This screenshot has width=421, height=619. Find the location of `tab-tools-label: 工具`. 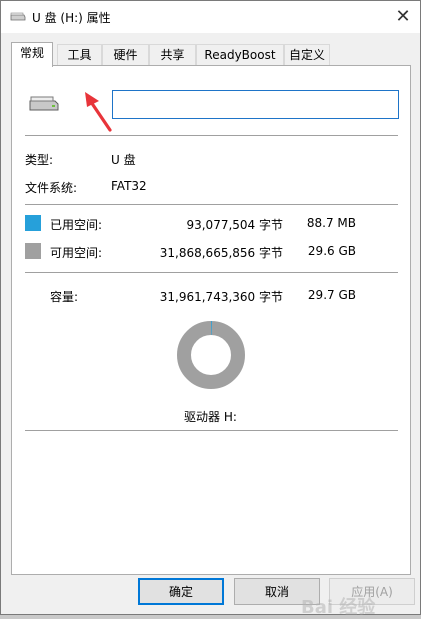

tab-tools-label: 工具 is located at coordinates (79, 55).